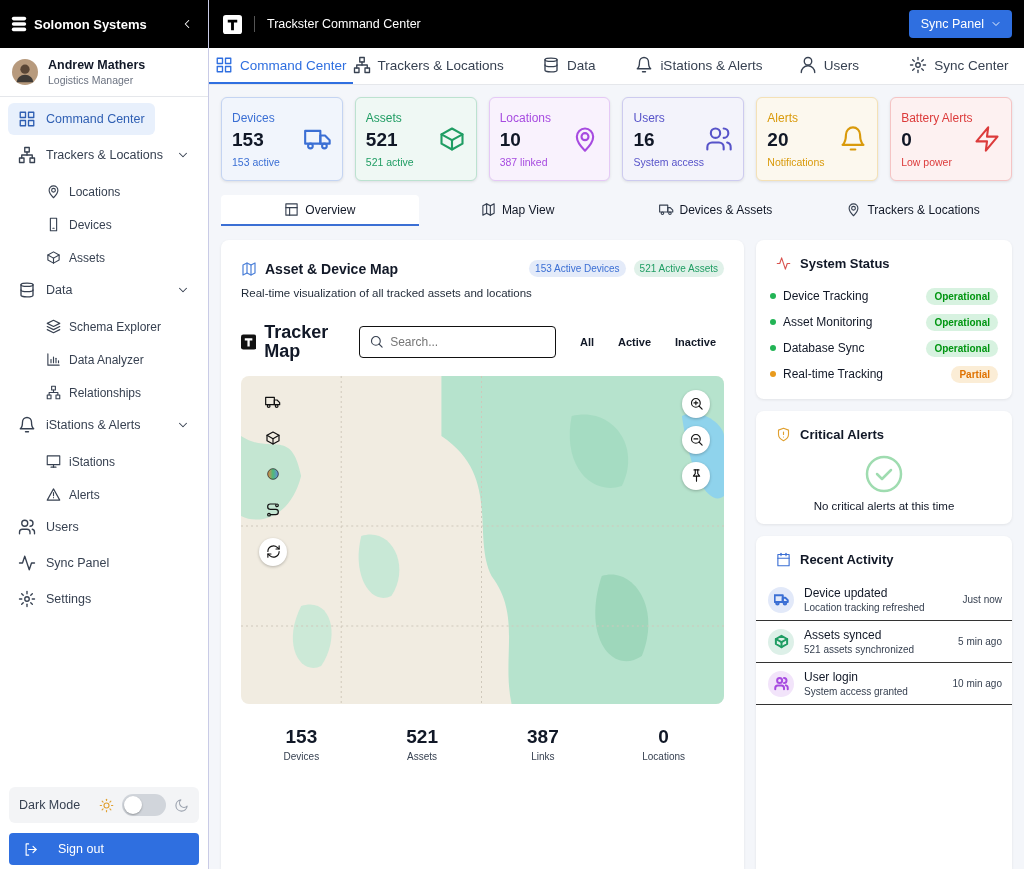 The image size is (1024, 869). Describe the element at coordinates (254, 117) in the screenshot. I see `stat-label: Devices` at that location.